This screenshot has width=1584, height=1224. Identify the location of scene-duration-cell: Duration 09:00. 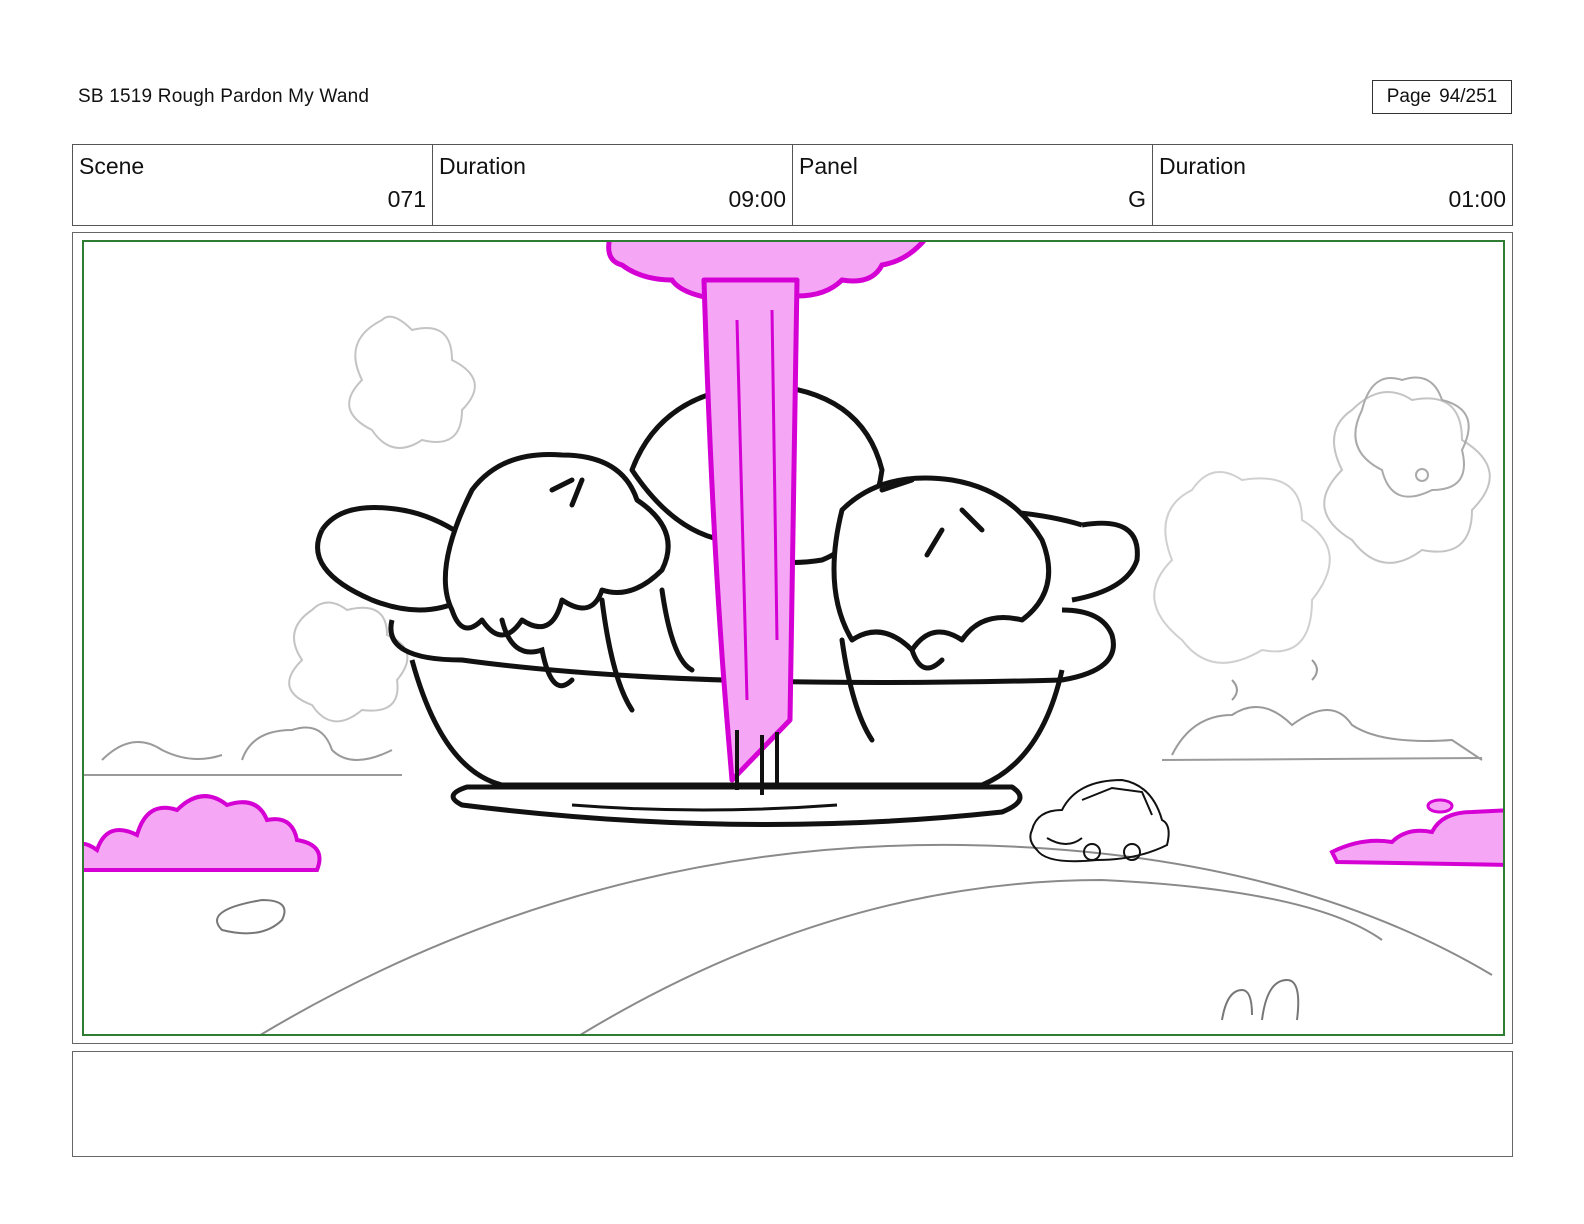
(613, 185).